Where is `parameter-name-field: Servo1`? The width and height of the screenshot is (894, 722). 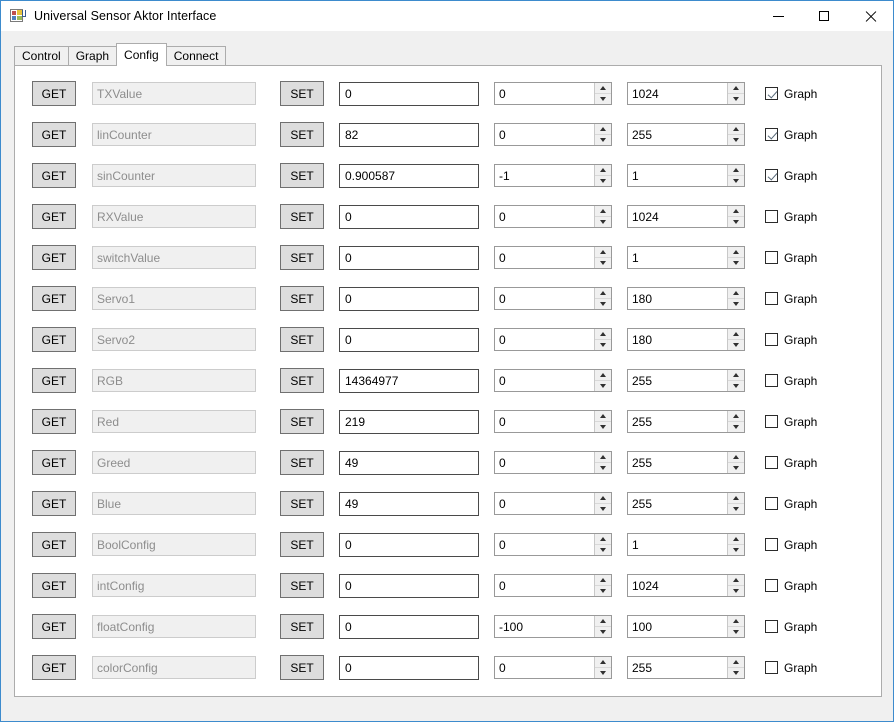 parameter-name-field: Servo1 is located at coordinates (174, 298).